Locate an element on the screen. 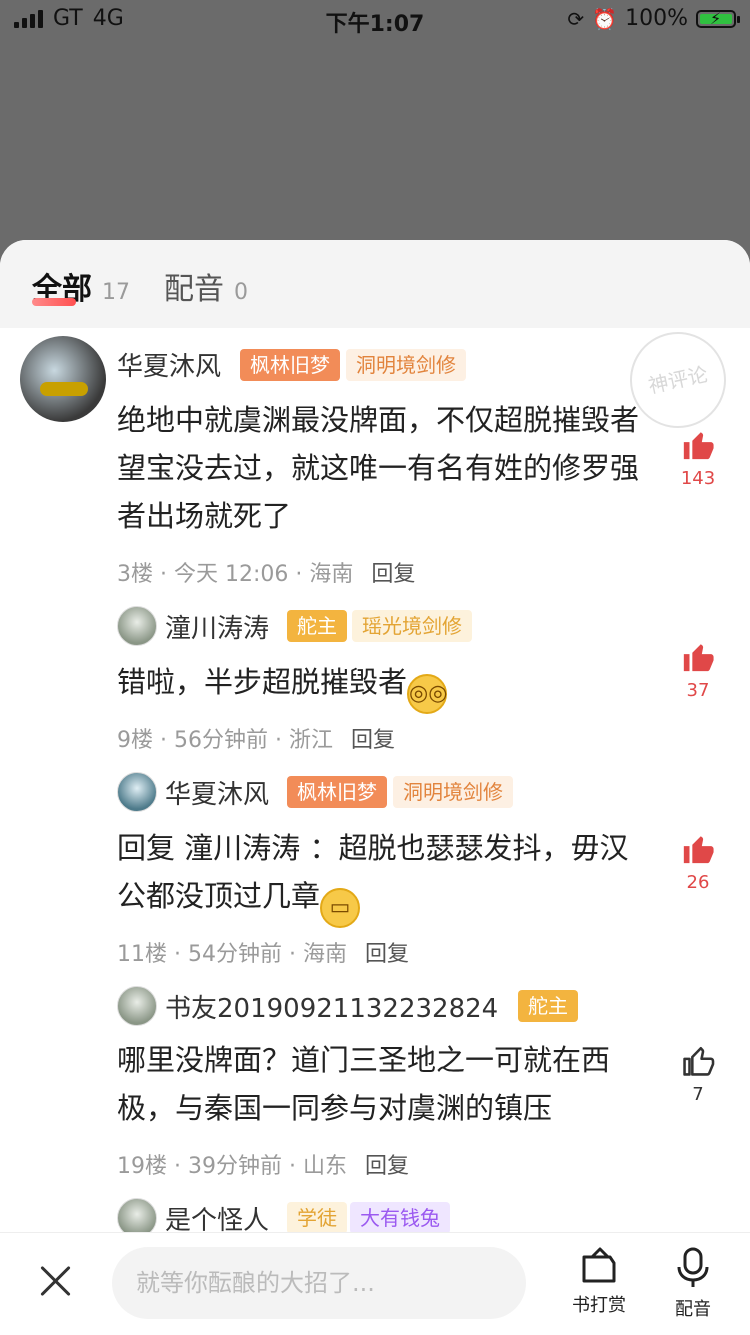 The height and width of the screenshot is (1335, 750). reward-label: 书打赏 is located at coordinates (599, 1305).